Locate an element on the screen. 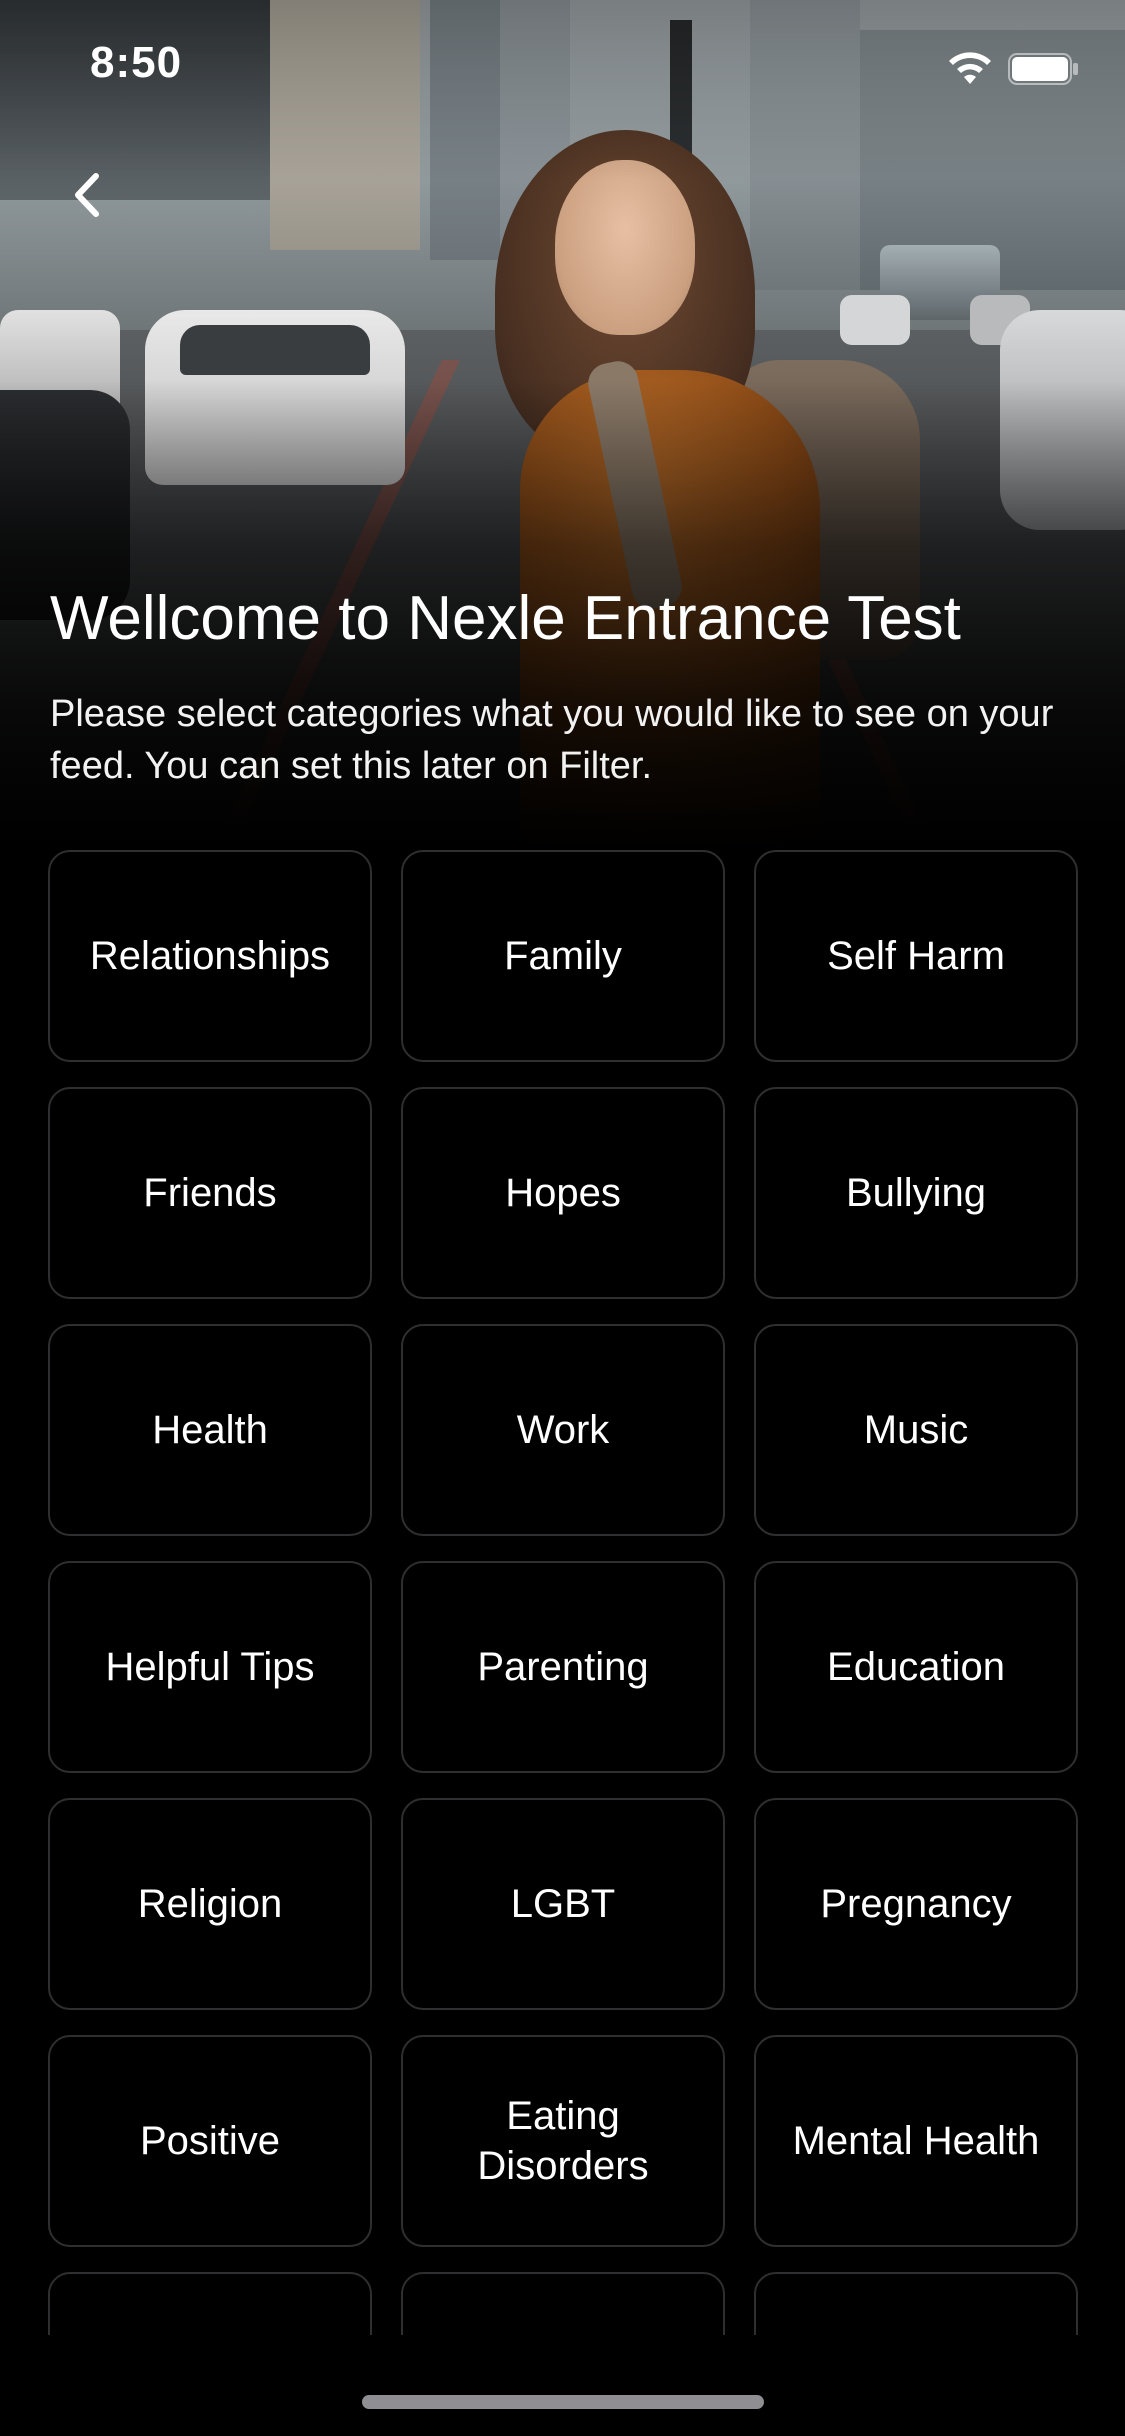  category-parenting: Parenting is located at coordinates (563, 1667).